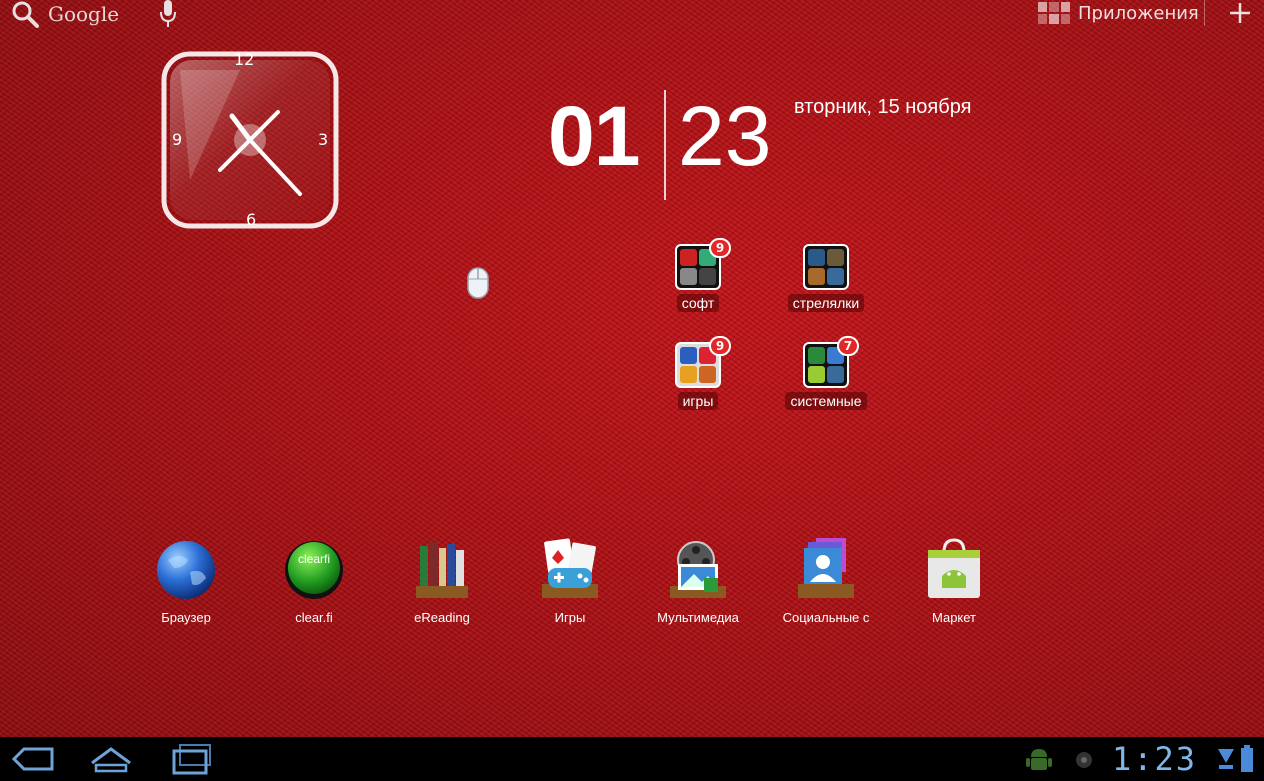 The height and width of the screenshot is (781, 1264). I want to click on folder-system: 7 системные, so click(826, 373).